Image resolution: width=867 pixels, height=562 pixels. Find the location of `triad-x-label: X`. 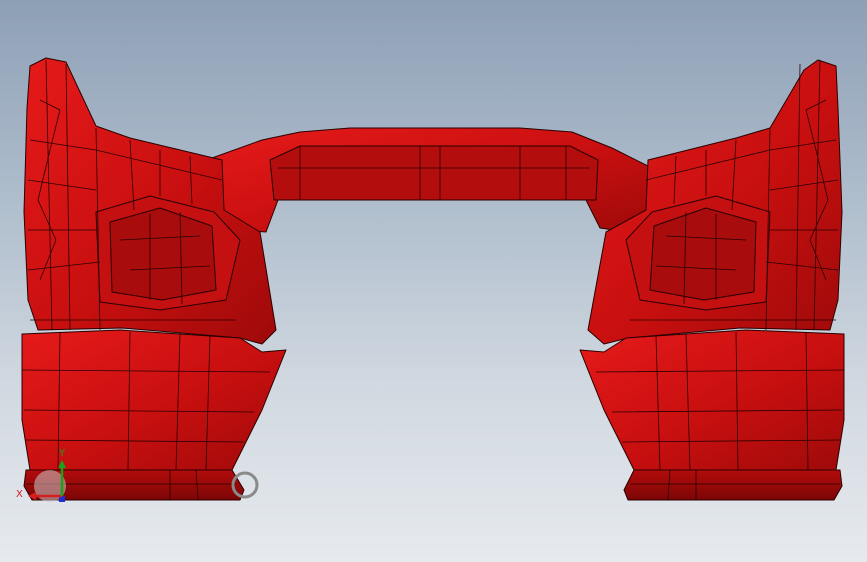

triad-x-label: X is located at coordinates (19, 494).